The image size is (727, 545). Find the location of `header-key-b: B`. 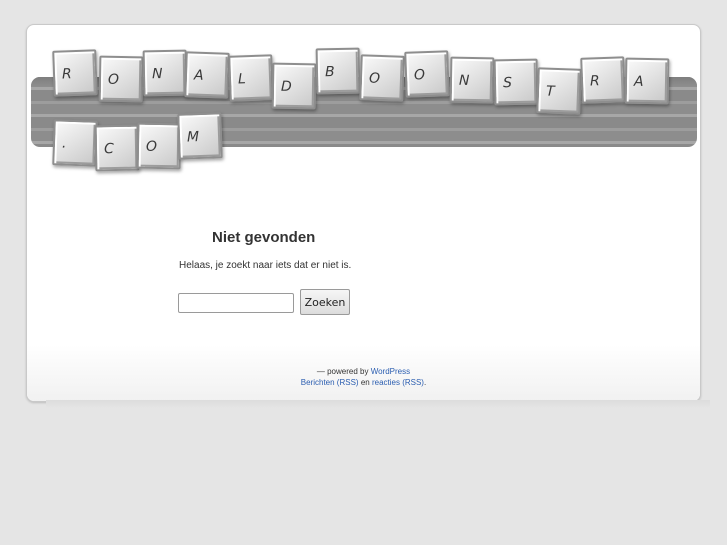

header-key-b: B is located at coordinates (338, 71).